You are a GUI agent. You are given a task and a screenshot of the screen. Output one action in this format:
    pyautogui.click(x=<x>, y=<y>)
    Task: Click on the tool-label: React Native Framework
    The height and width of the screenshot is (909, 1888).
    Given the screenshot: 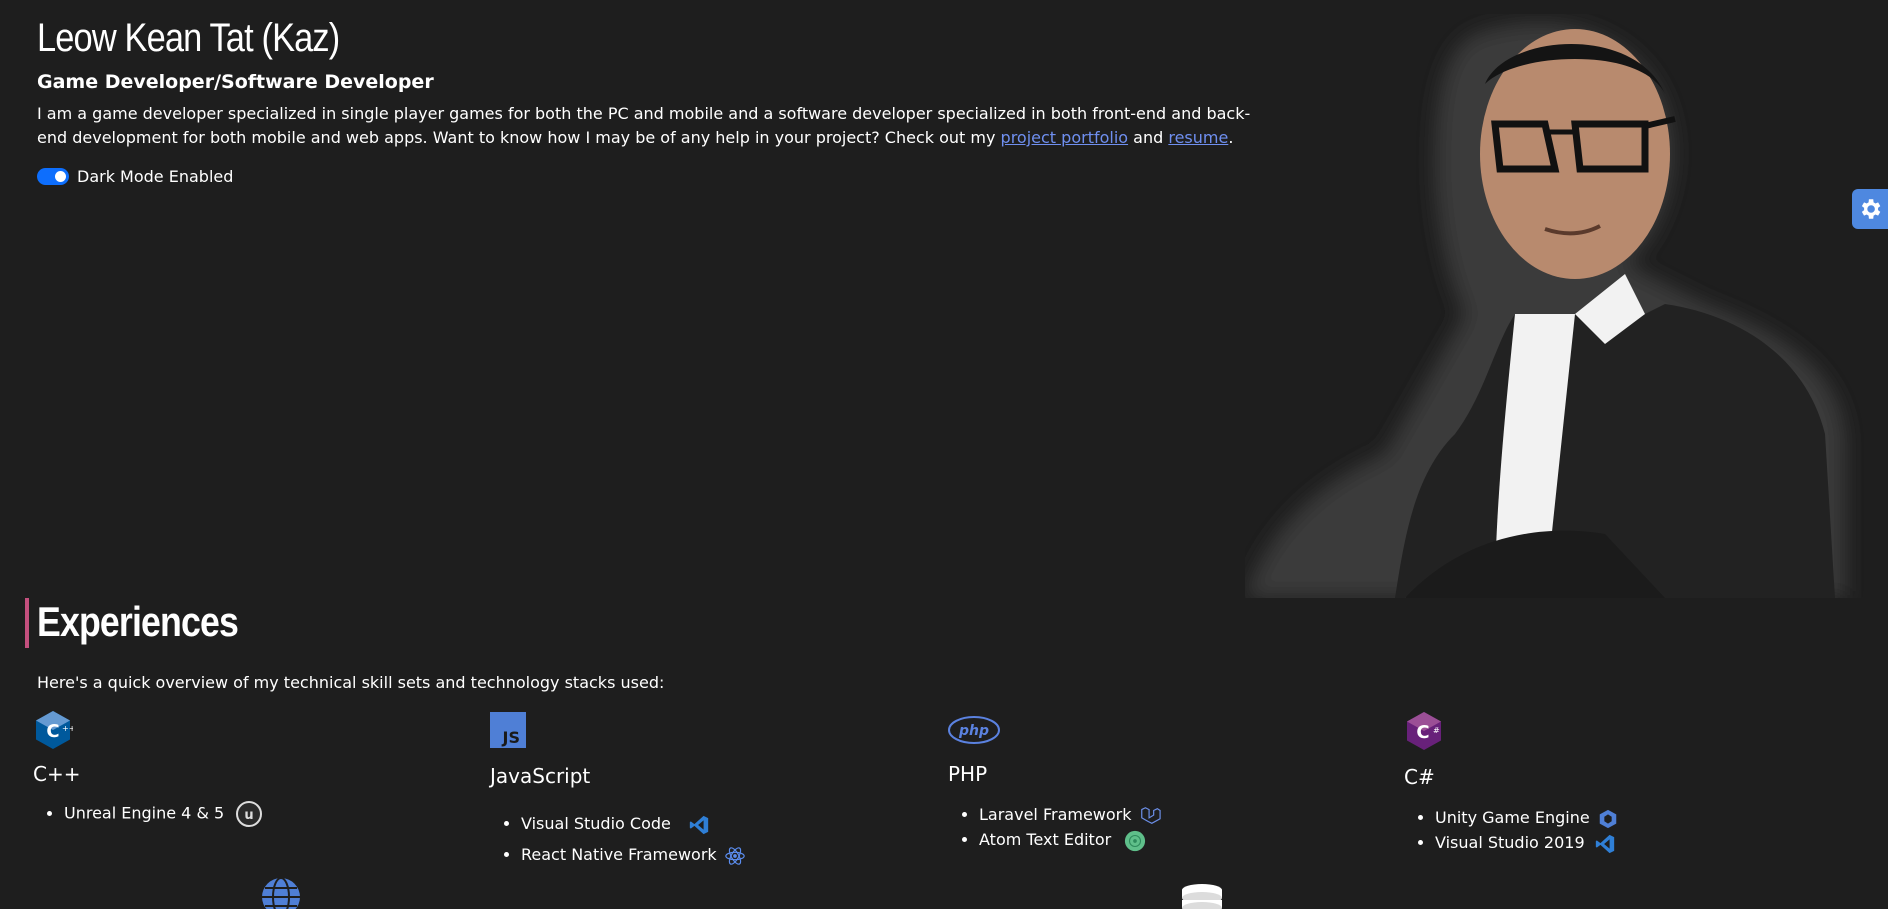 What is the action you would take?
    pyautogui.click(x=619, y=854)
    